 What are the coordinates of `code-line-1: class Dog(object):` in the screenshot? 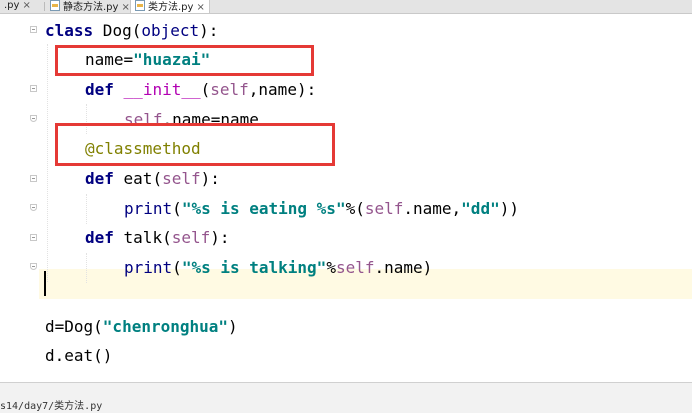 It's located at (132, 30).